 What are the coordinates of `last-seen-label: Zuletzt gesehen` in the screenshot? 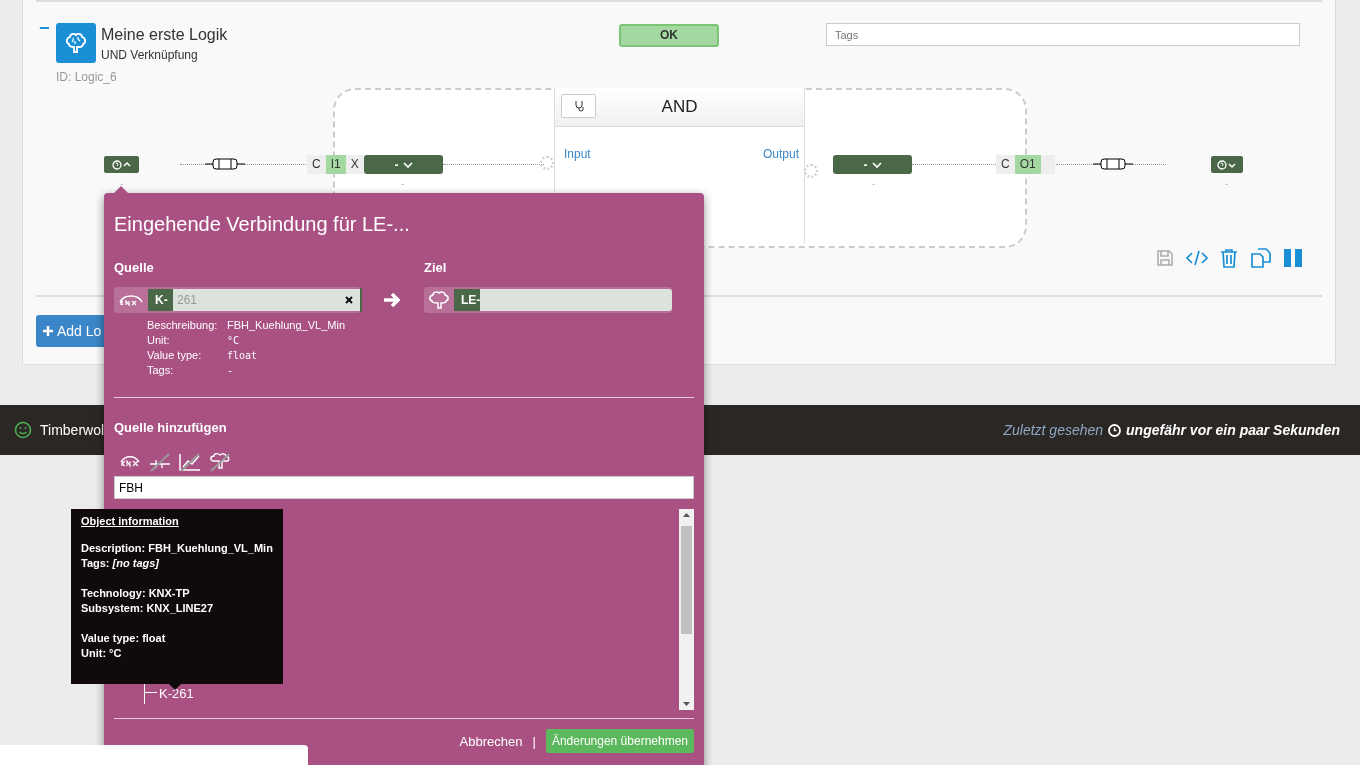 It's located at (1053, 430).